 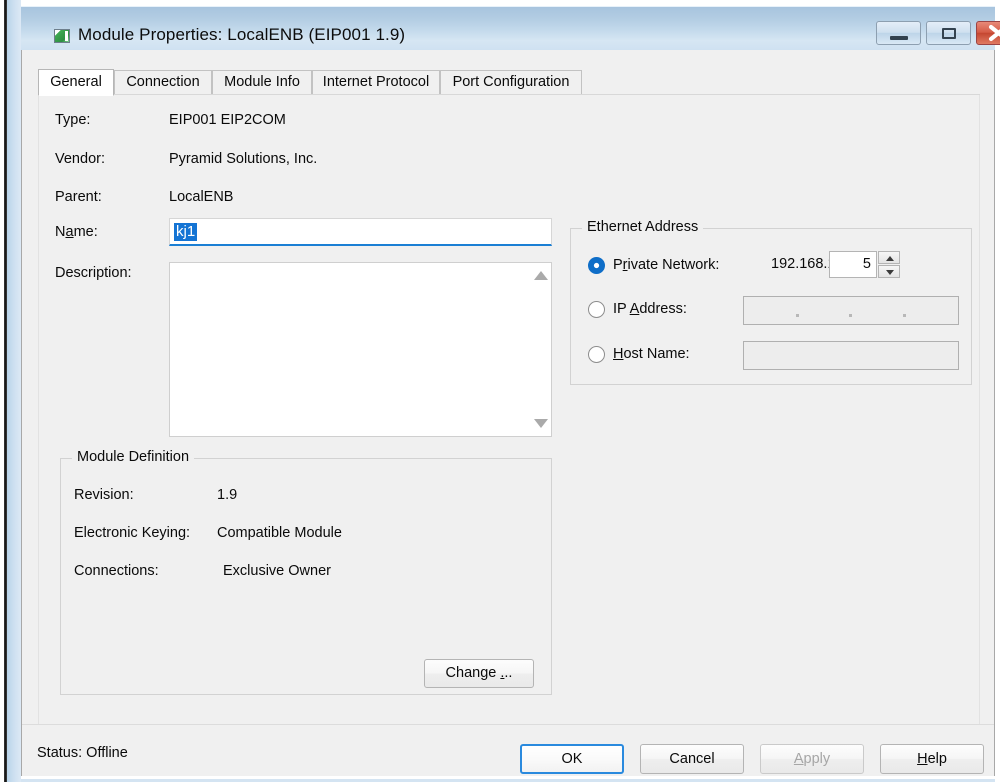 What do you see at coordinates (866, 264) in the screenshot?
I see `octet-value: 5` at bounding box center [866, 264].